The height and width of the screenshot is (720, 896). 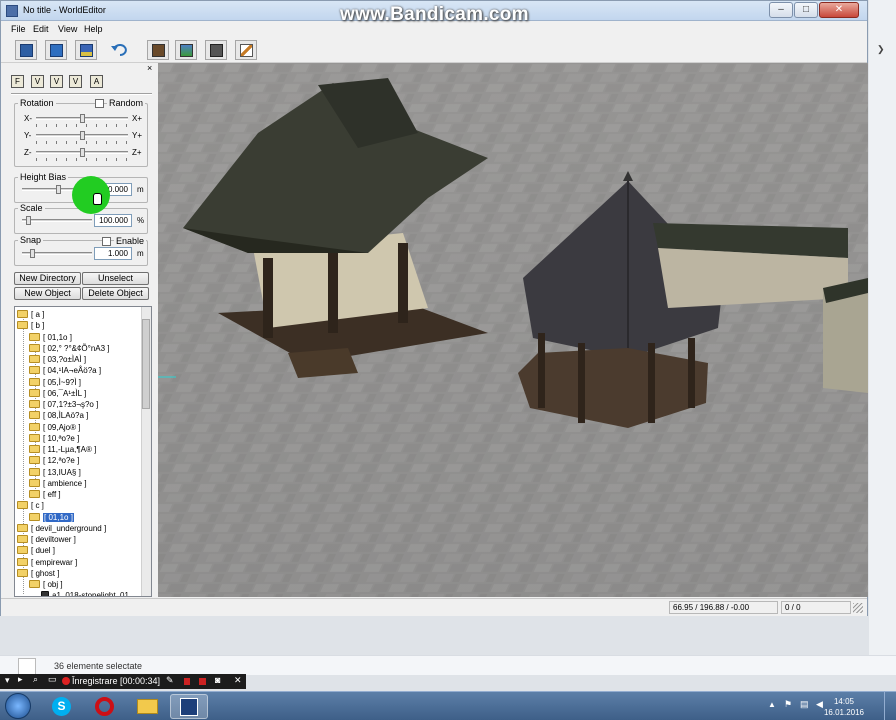 I want to click on attribute-view-button, so click(x=216, y=50).